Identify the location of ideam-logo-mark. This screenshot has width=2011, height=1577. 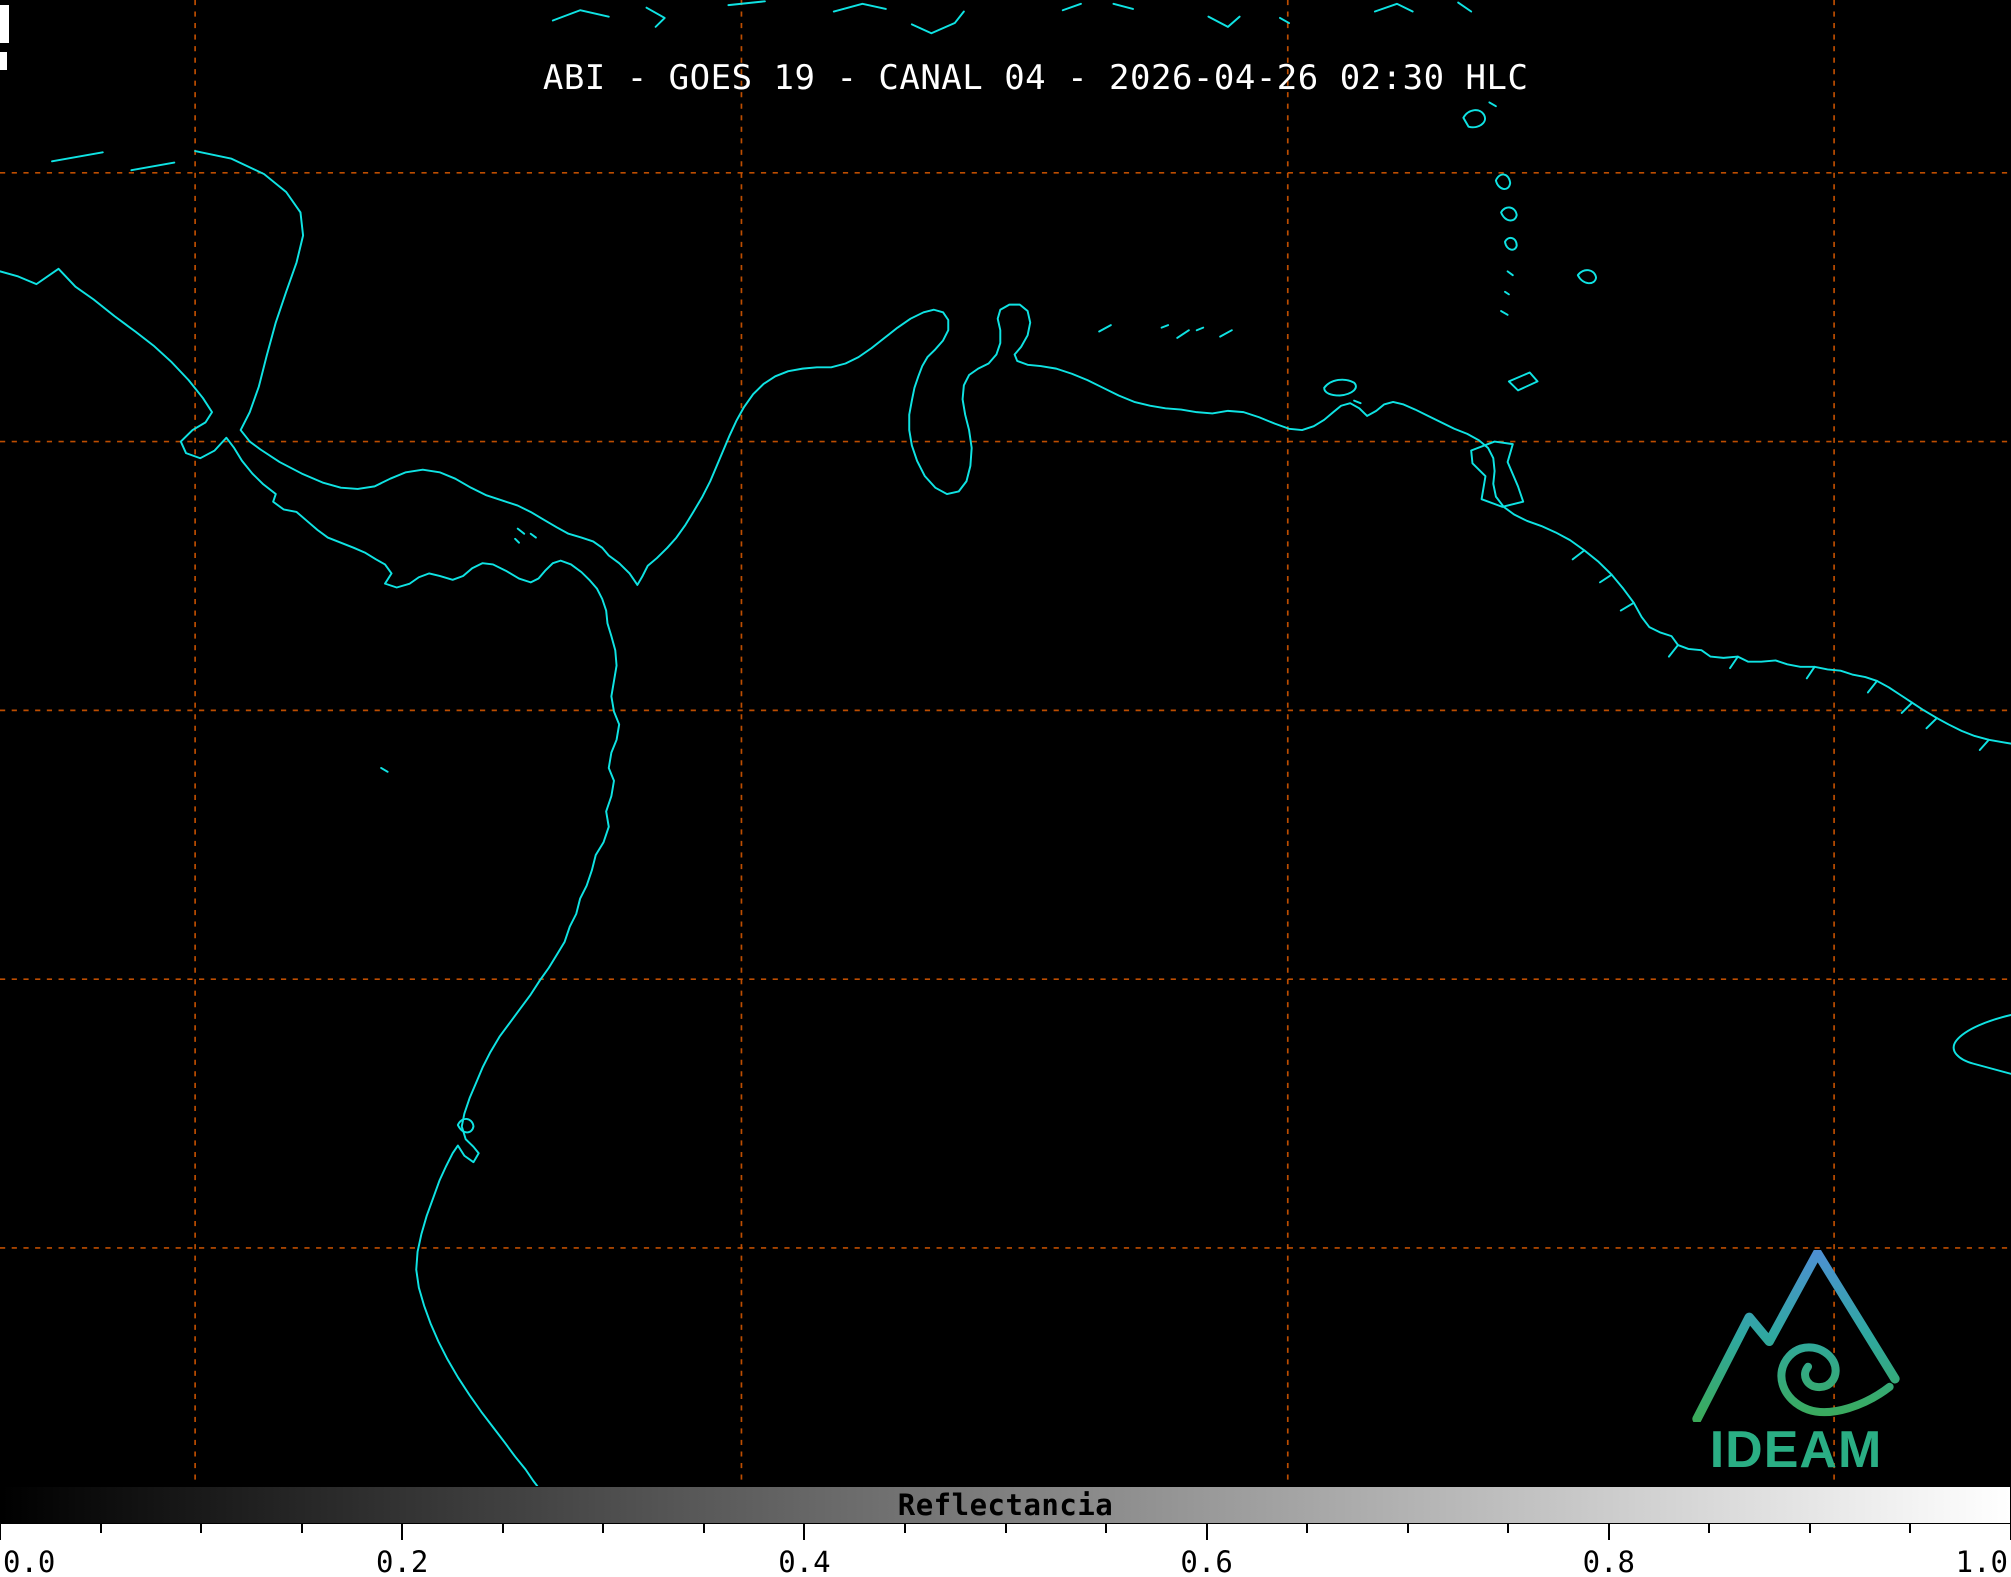
(1796, 1336).